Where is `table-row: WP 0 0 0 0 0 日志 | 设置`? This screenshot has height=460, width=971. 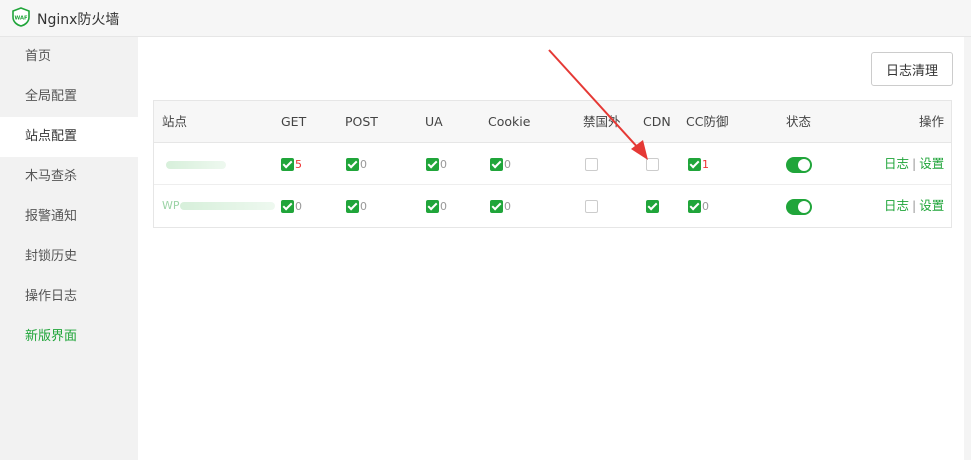
table-row: WP 0 0 0 0 0 日志 | 设置 is located at coordinates (552, 206).